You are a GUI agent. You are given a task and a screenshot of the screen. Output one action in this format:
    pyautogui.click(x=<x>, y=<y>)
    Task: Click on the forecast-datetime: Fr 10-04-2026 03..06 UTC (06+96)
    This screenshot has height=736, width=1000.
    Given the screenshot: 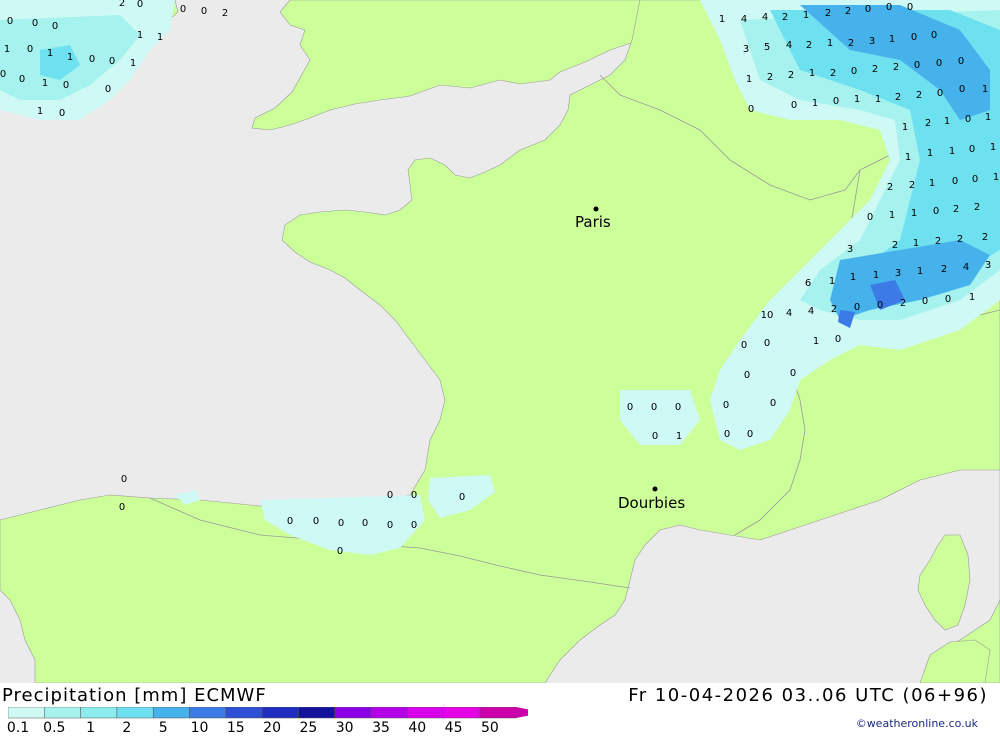 What is the action you would take?
    pyautogui.click(x=808, y=695)
    